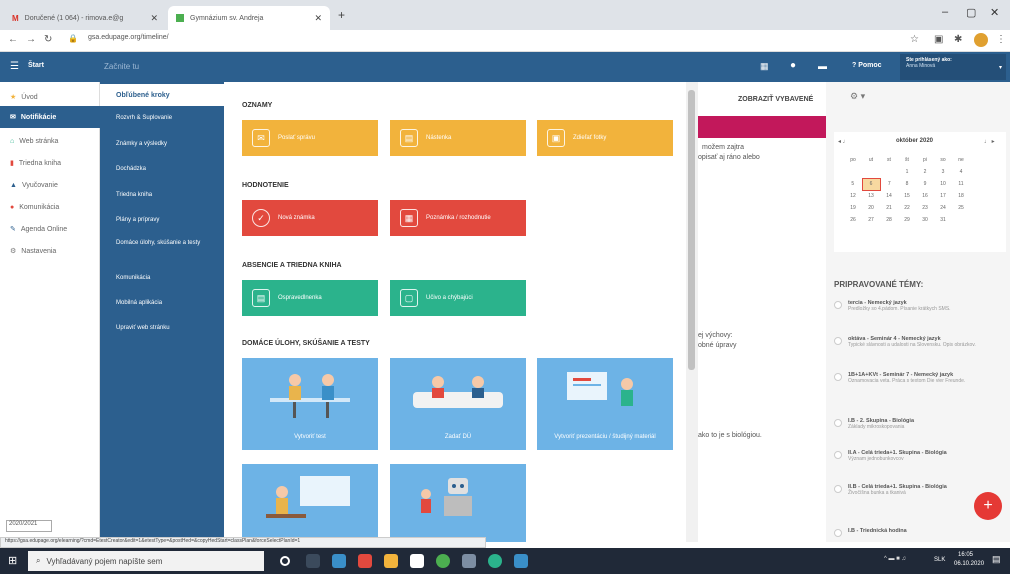  I want to click on tab-gmail: M Doručené (1 064) - rimova.e@g ✕, so click(85, 18).